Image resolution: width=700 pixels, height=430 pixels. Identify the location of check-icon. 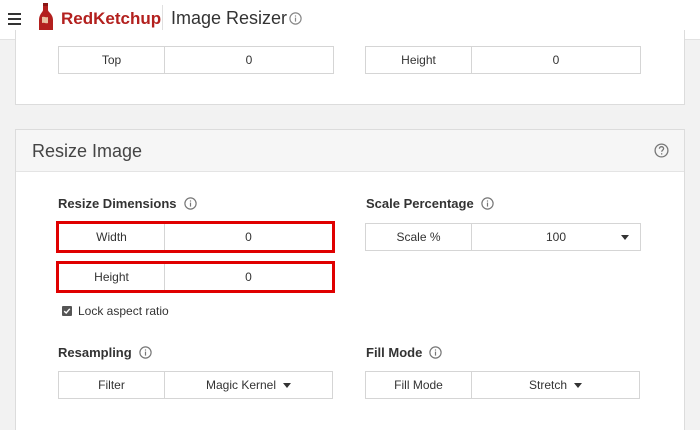
(67, 311).